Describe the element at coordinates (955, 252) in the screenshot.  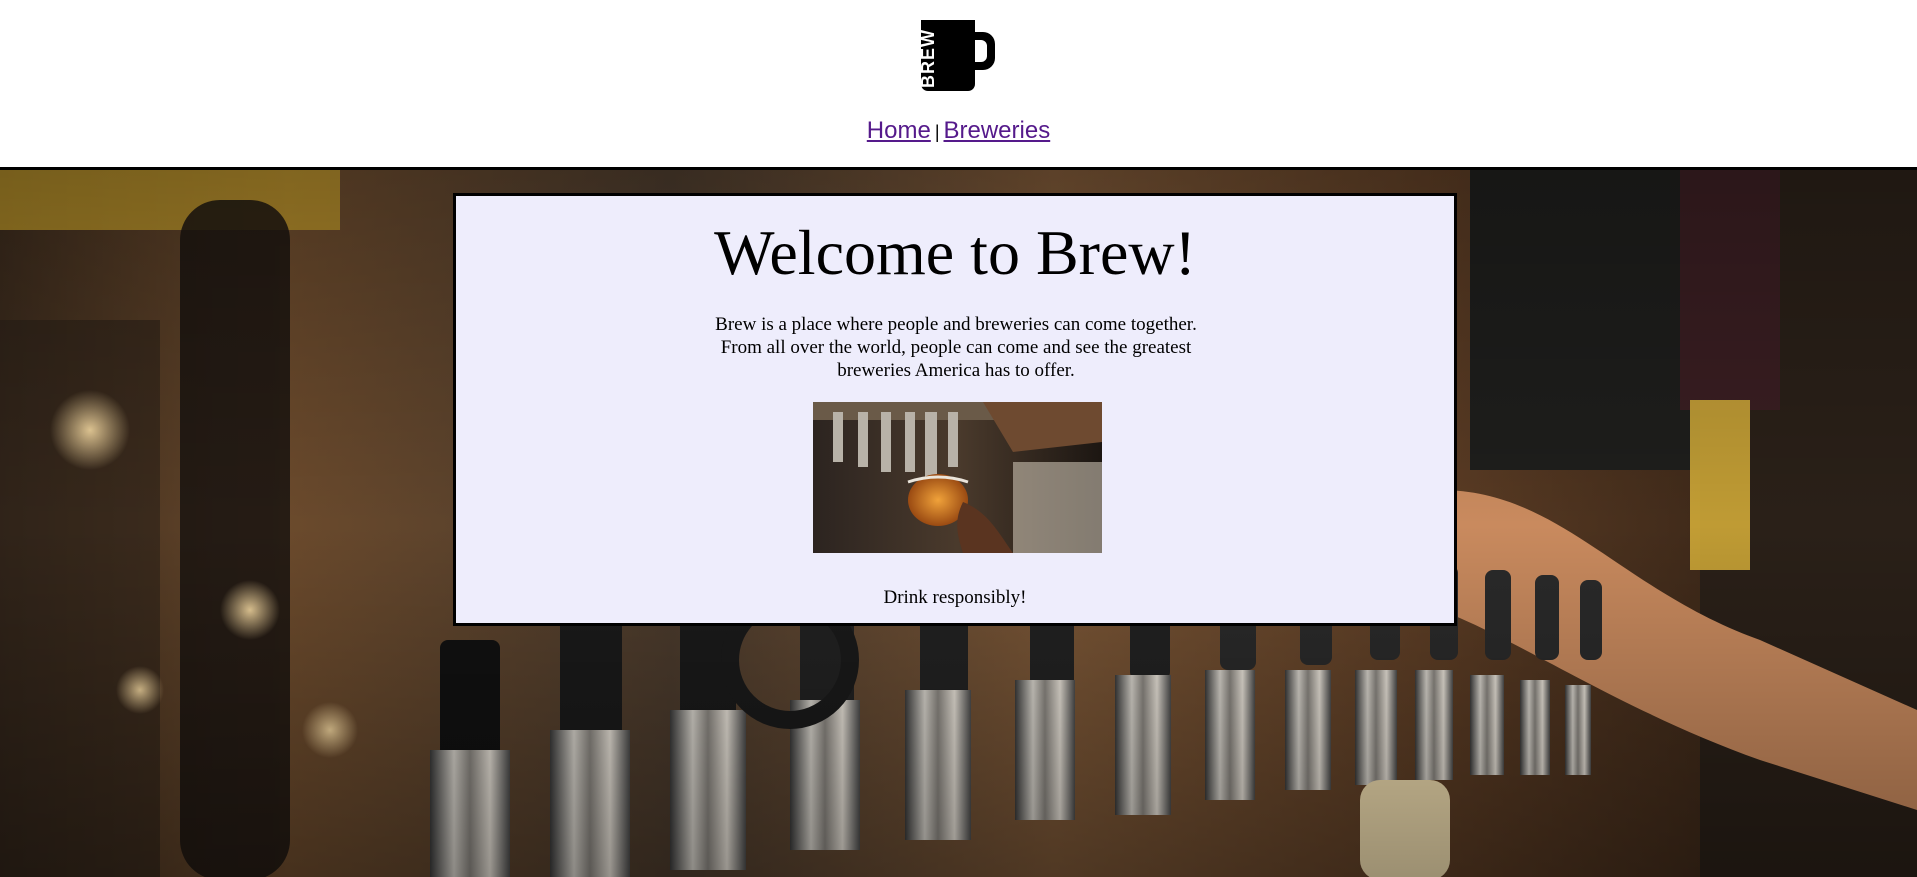
I see `page-title: Welcome to Brew!` at that location.